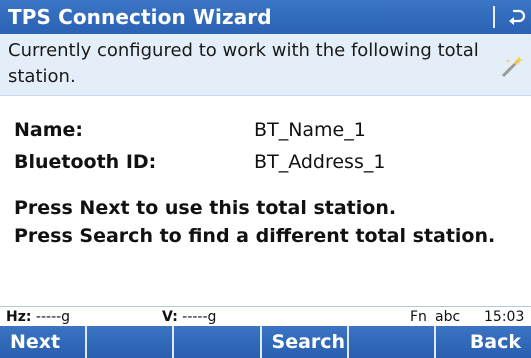 Image resolution: width=531 pixels, height=358 pixels. Describe the element at coordinates (310, 130) in the screenshot. I see `name-value: BT_Name_1` at that location.